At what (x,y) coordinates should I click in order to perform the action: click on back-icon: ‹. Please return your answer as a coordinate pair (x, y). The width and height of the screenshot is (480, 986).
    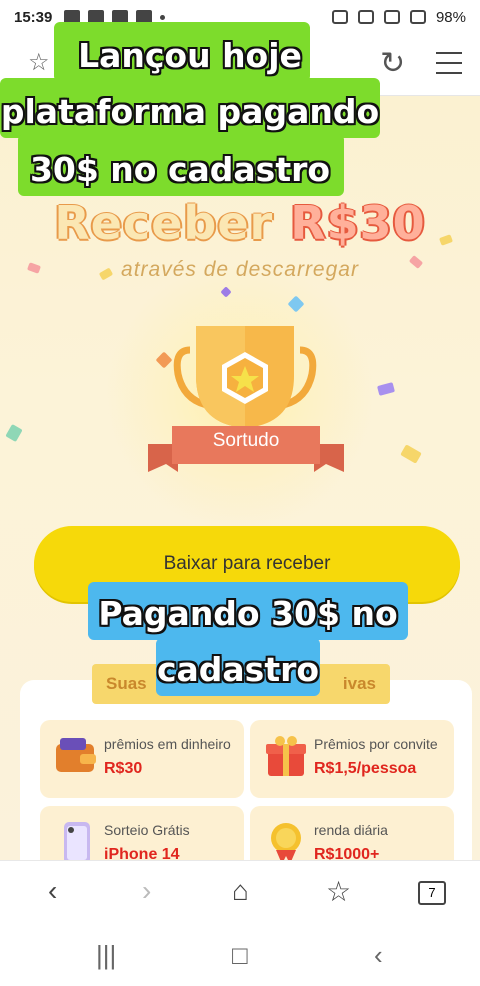
    Looking at the image, I should click on (52, 891).